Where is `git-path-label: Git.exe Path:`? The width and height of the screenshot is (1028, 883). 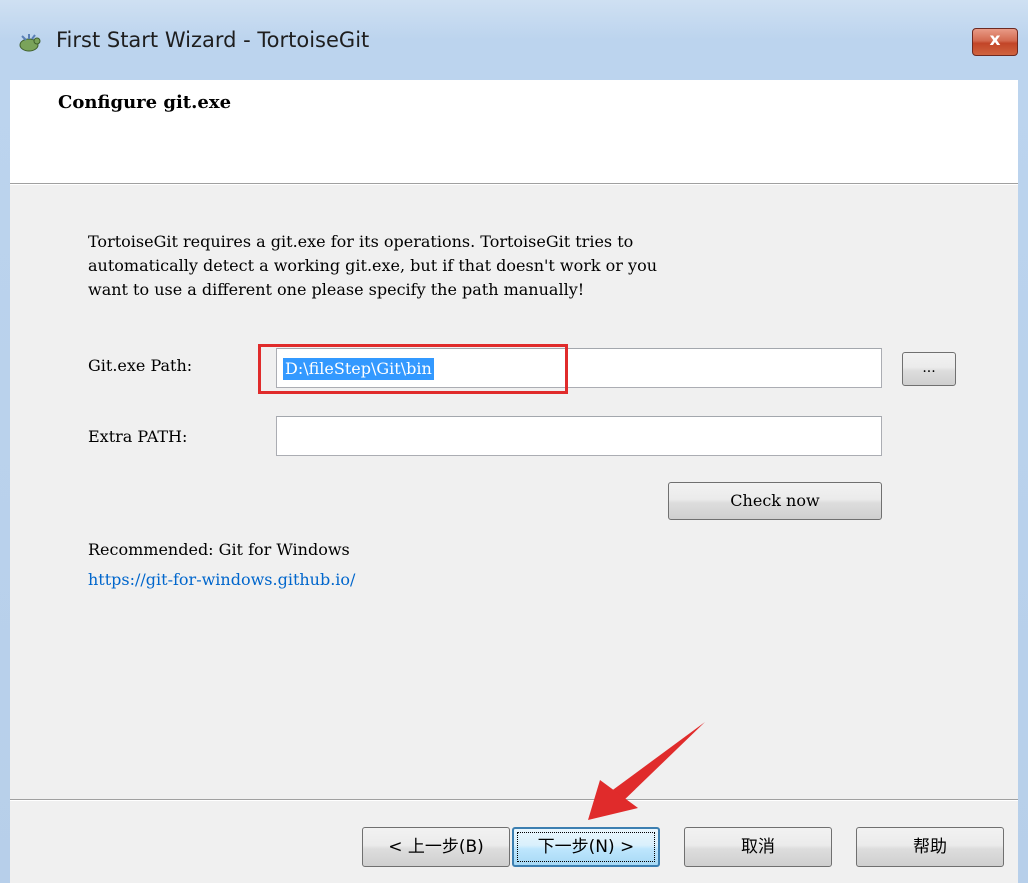
git-path-label: Git.exe Path: is located at coordinates (140, 365).